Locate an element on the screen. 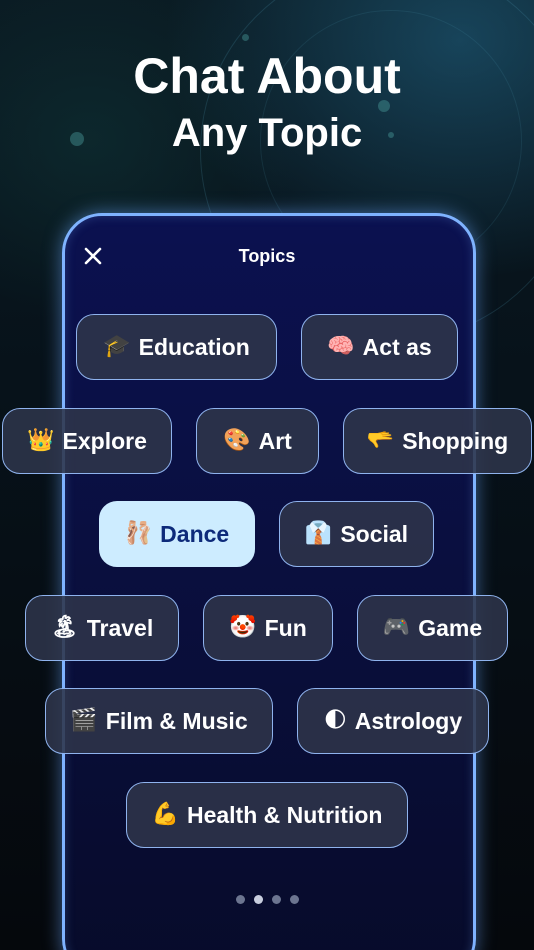  topic-chip-explore: 👑 Explore is located at coordinates (87, 441).